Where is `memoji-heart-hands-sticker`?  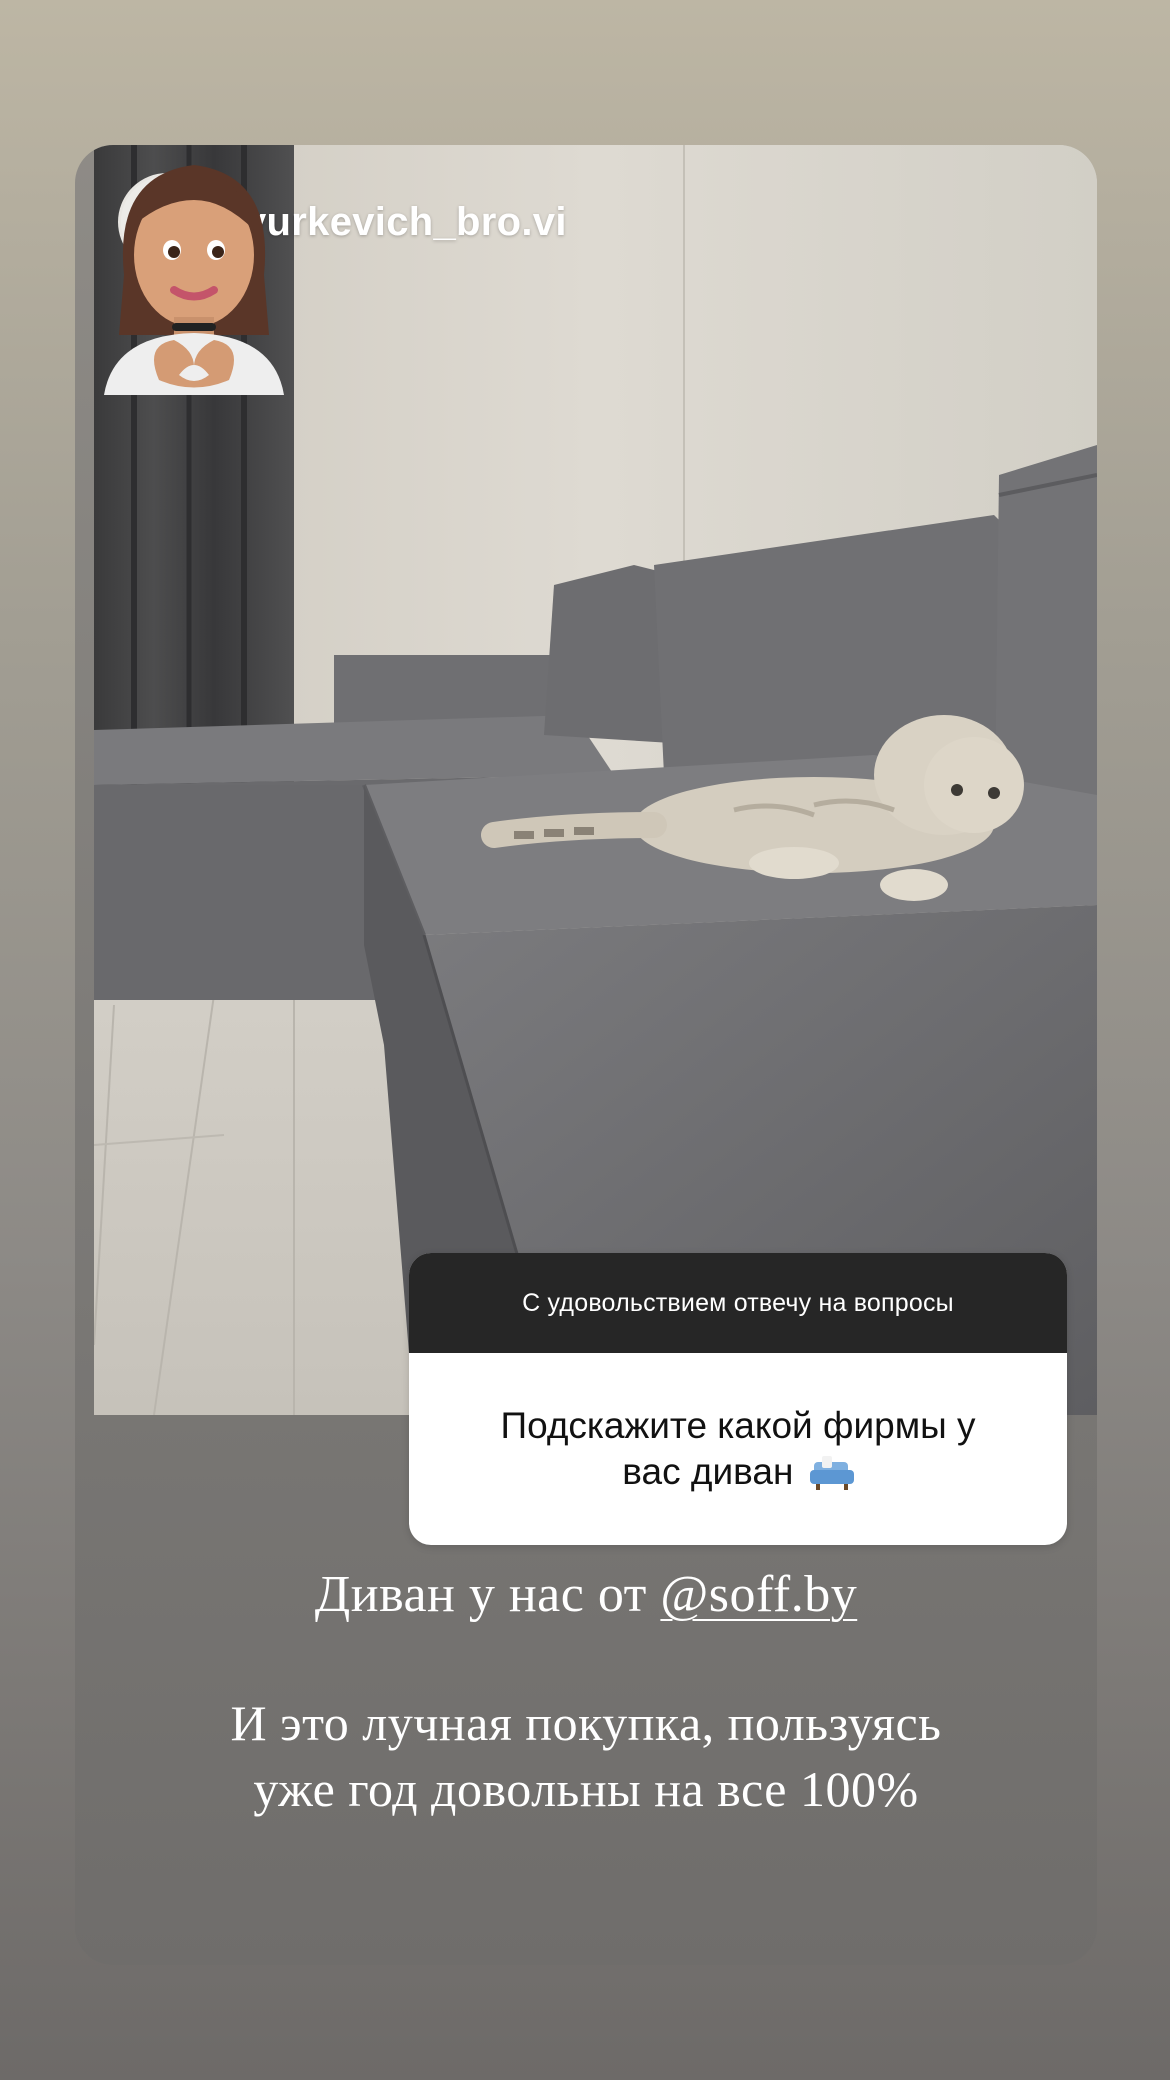
memoji-heart-hands-sticker is located at coordinates (194, 270).